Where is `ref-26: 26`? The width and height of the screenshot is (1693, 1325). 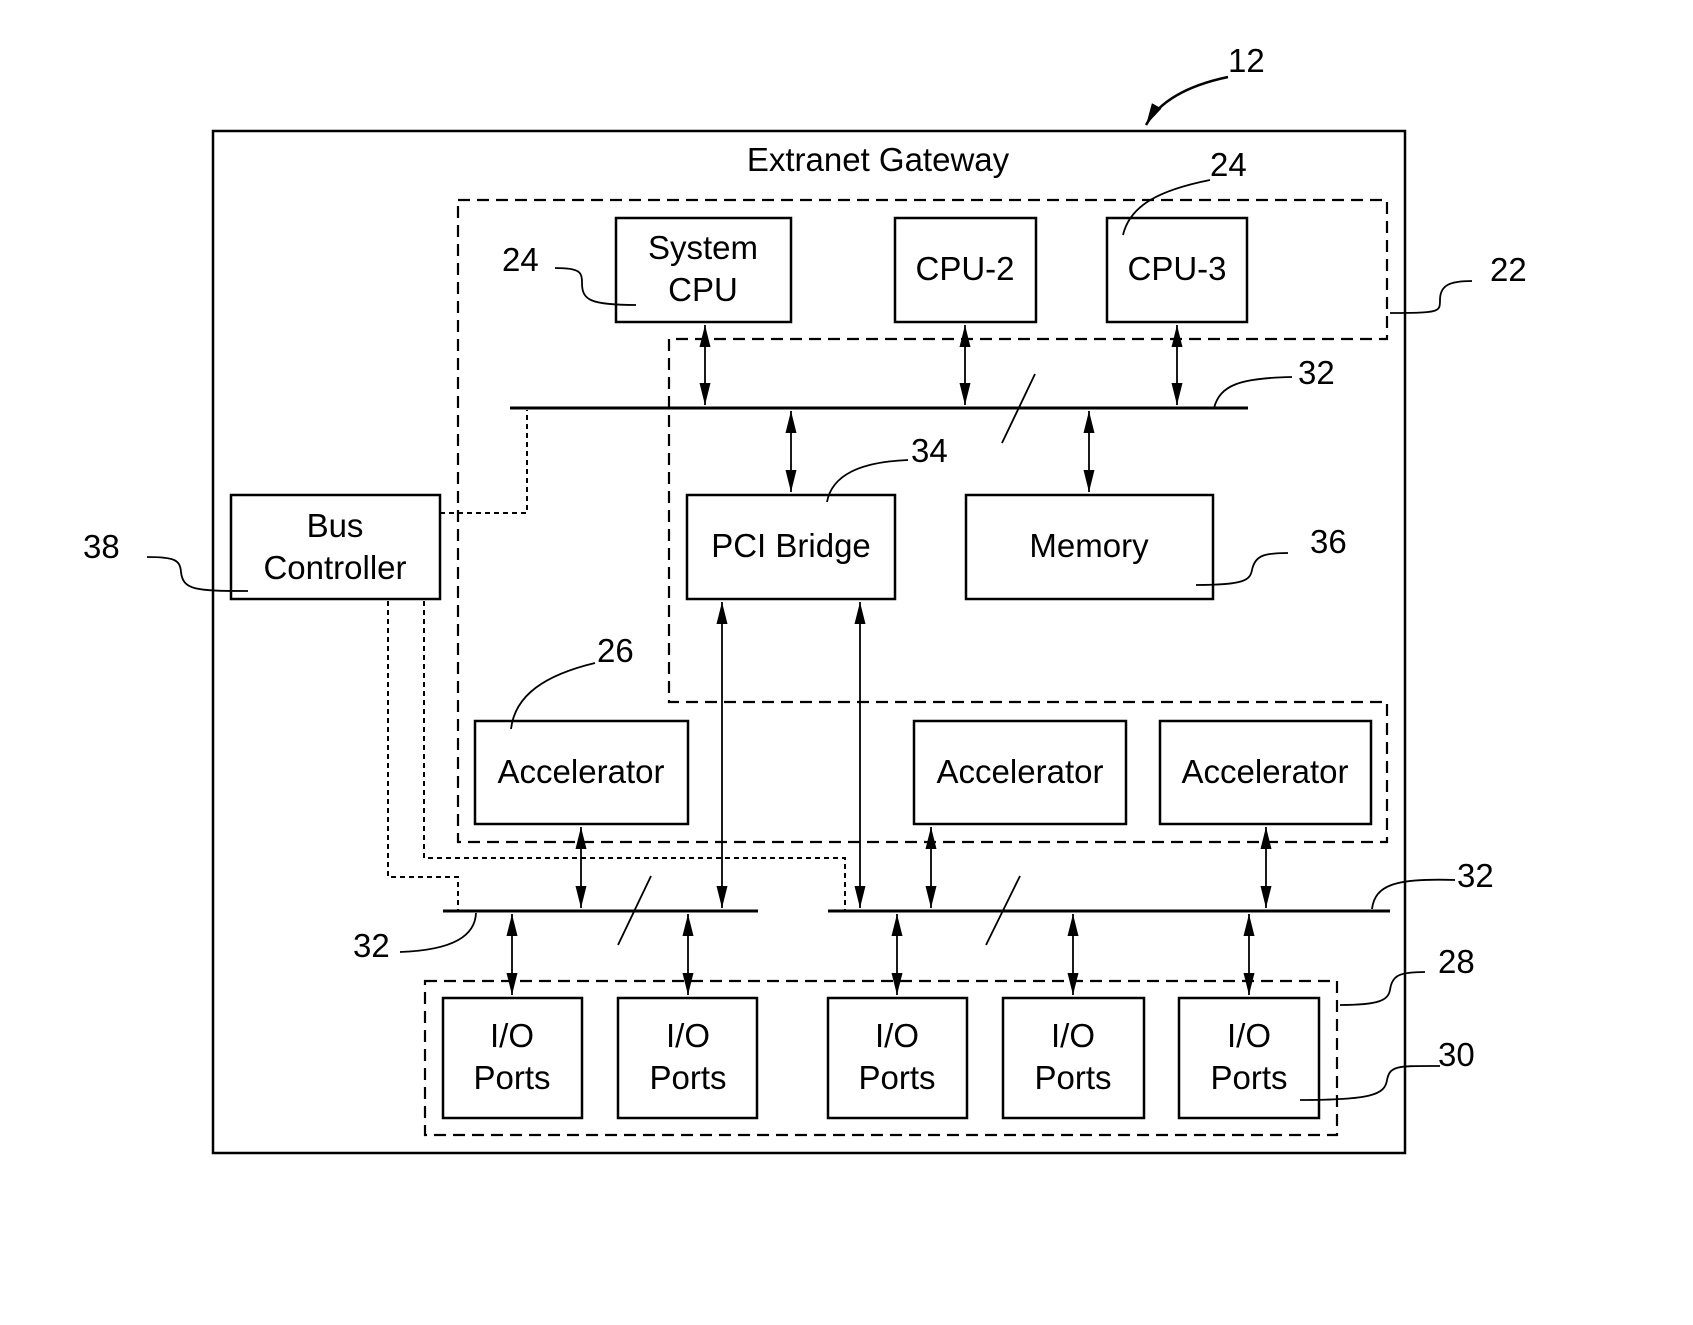 ref-26: 26 is located at coordinates (615, 650).